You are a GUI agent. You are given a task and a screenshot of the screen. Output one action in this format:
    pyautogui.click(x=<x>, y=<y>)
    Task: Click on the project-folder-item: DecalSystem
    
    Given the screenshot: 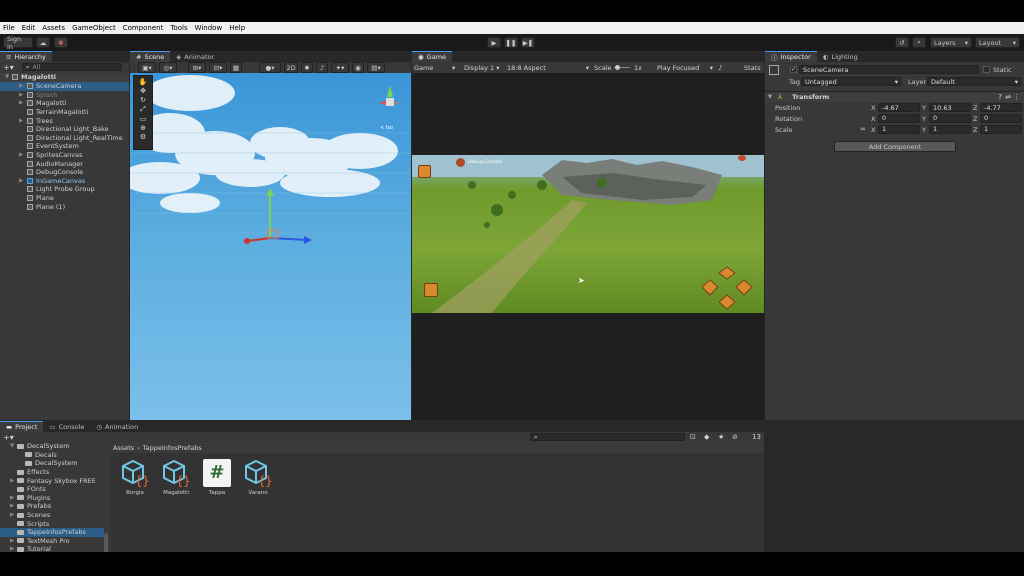 What is the action you would take?
    pyautogui.click(x=52, y=463)
    